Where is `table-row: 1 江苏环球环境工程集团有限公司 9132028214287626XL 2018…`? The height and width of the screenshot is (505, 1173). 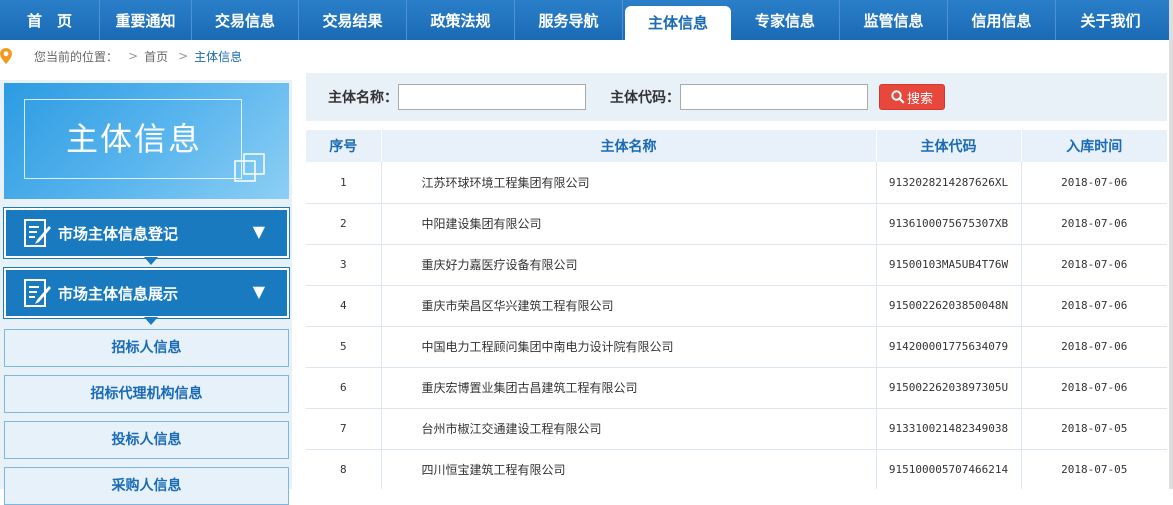
table-row: 1 江苏环球环境工程集团有限公司 9132028214287626XL 2018… is located at coordinates (736, 183).